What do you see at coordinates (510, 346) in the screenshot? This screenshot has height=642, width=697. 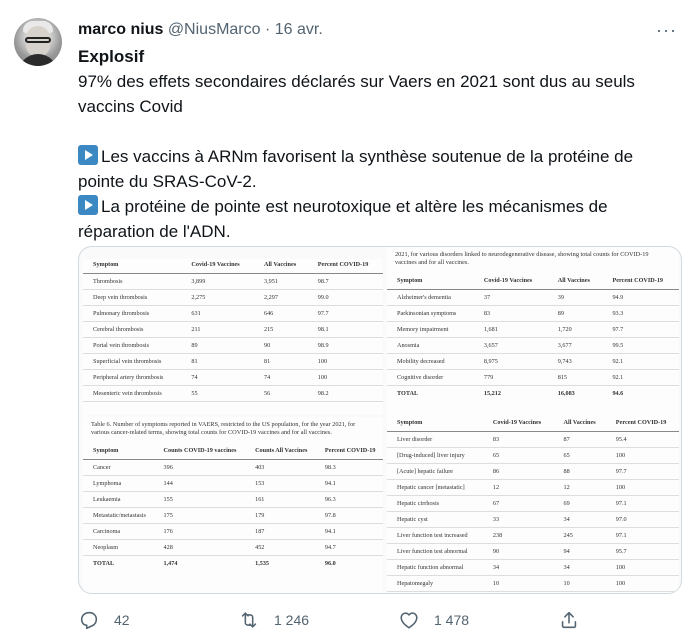 I see `table-cell: 3,657` at bounding box center [510, 346].